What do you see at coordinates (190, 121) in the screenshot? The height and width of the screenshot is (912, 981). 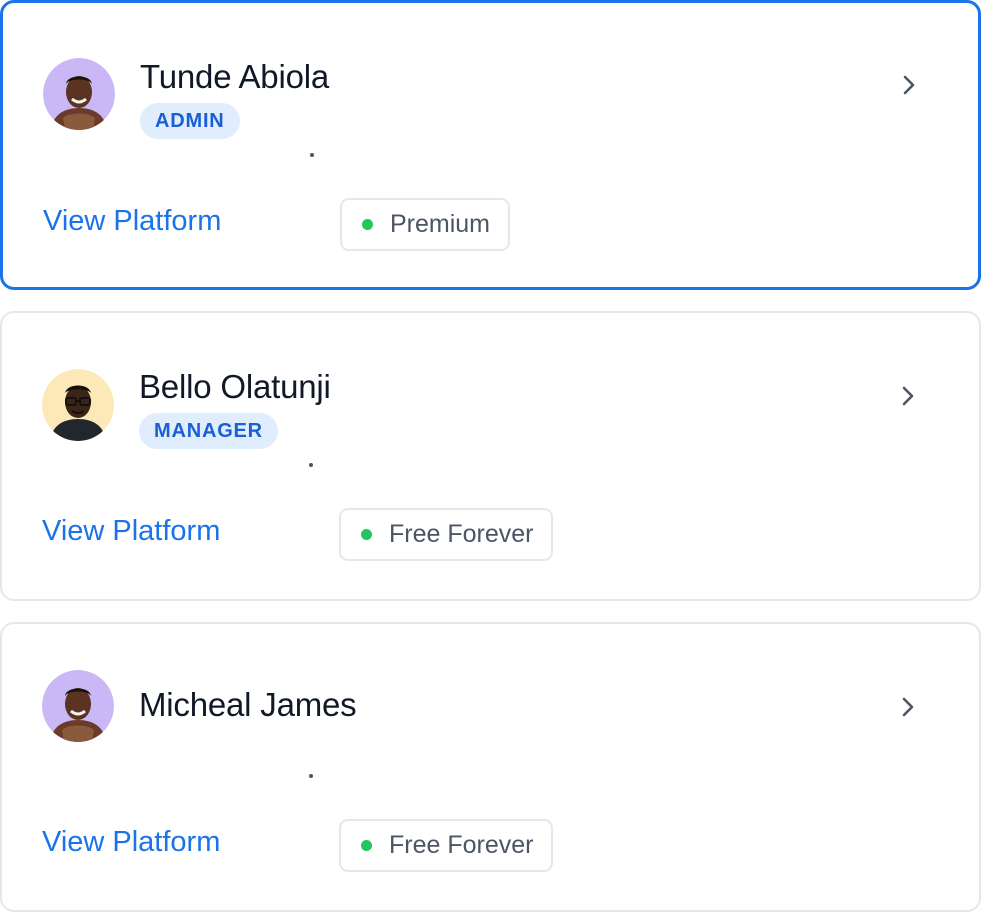 I see `role-badge: ADMIN` at bounding box center [190, 121].